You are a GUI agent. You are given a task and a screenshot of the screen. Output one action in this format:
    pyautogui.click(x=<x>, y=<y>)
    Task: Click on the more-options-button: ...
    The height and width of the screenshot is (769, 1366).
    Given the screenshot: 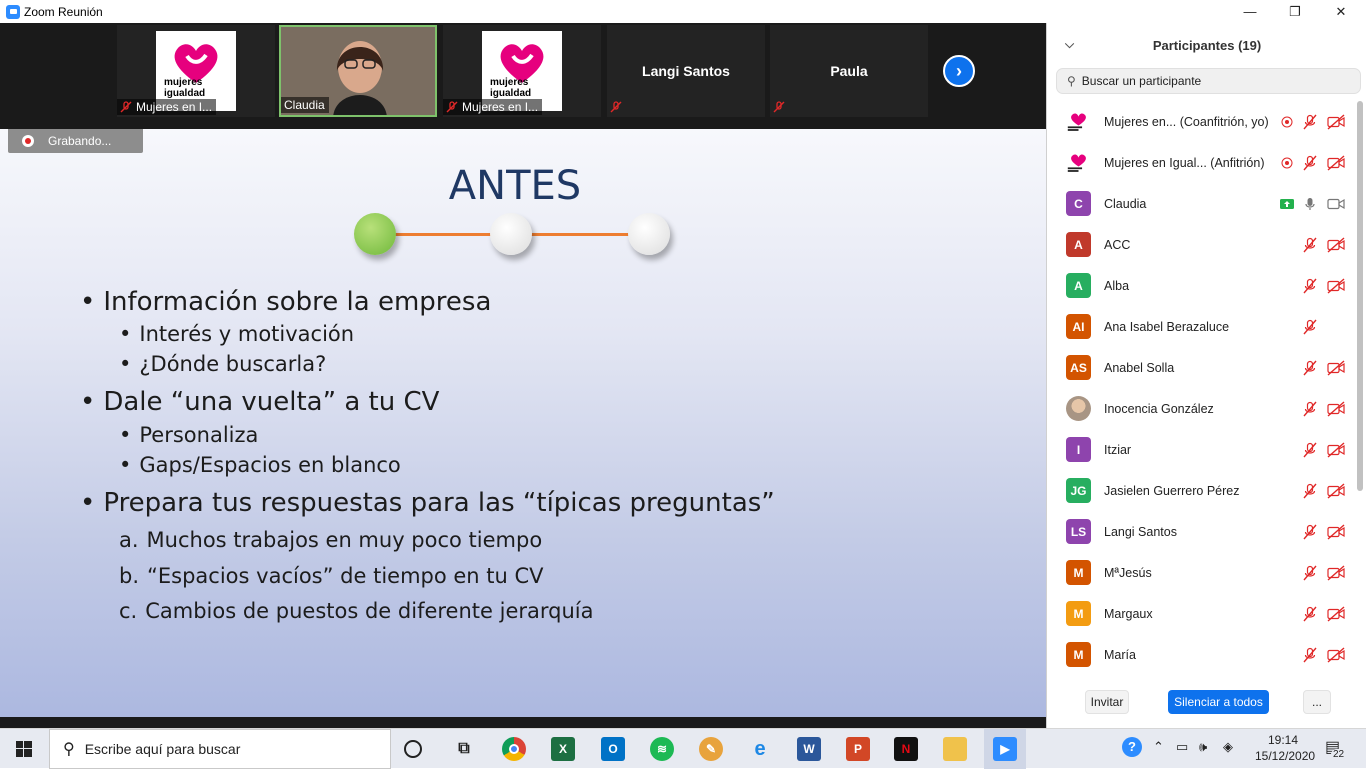 What is the action you would take?
    pyautogui.click(x=1317, y=702)
    